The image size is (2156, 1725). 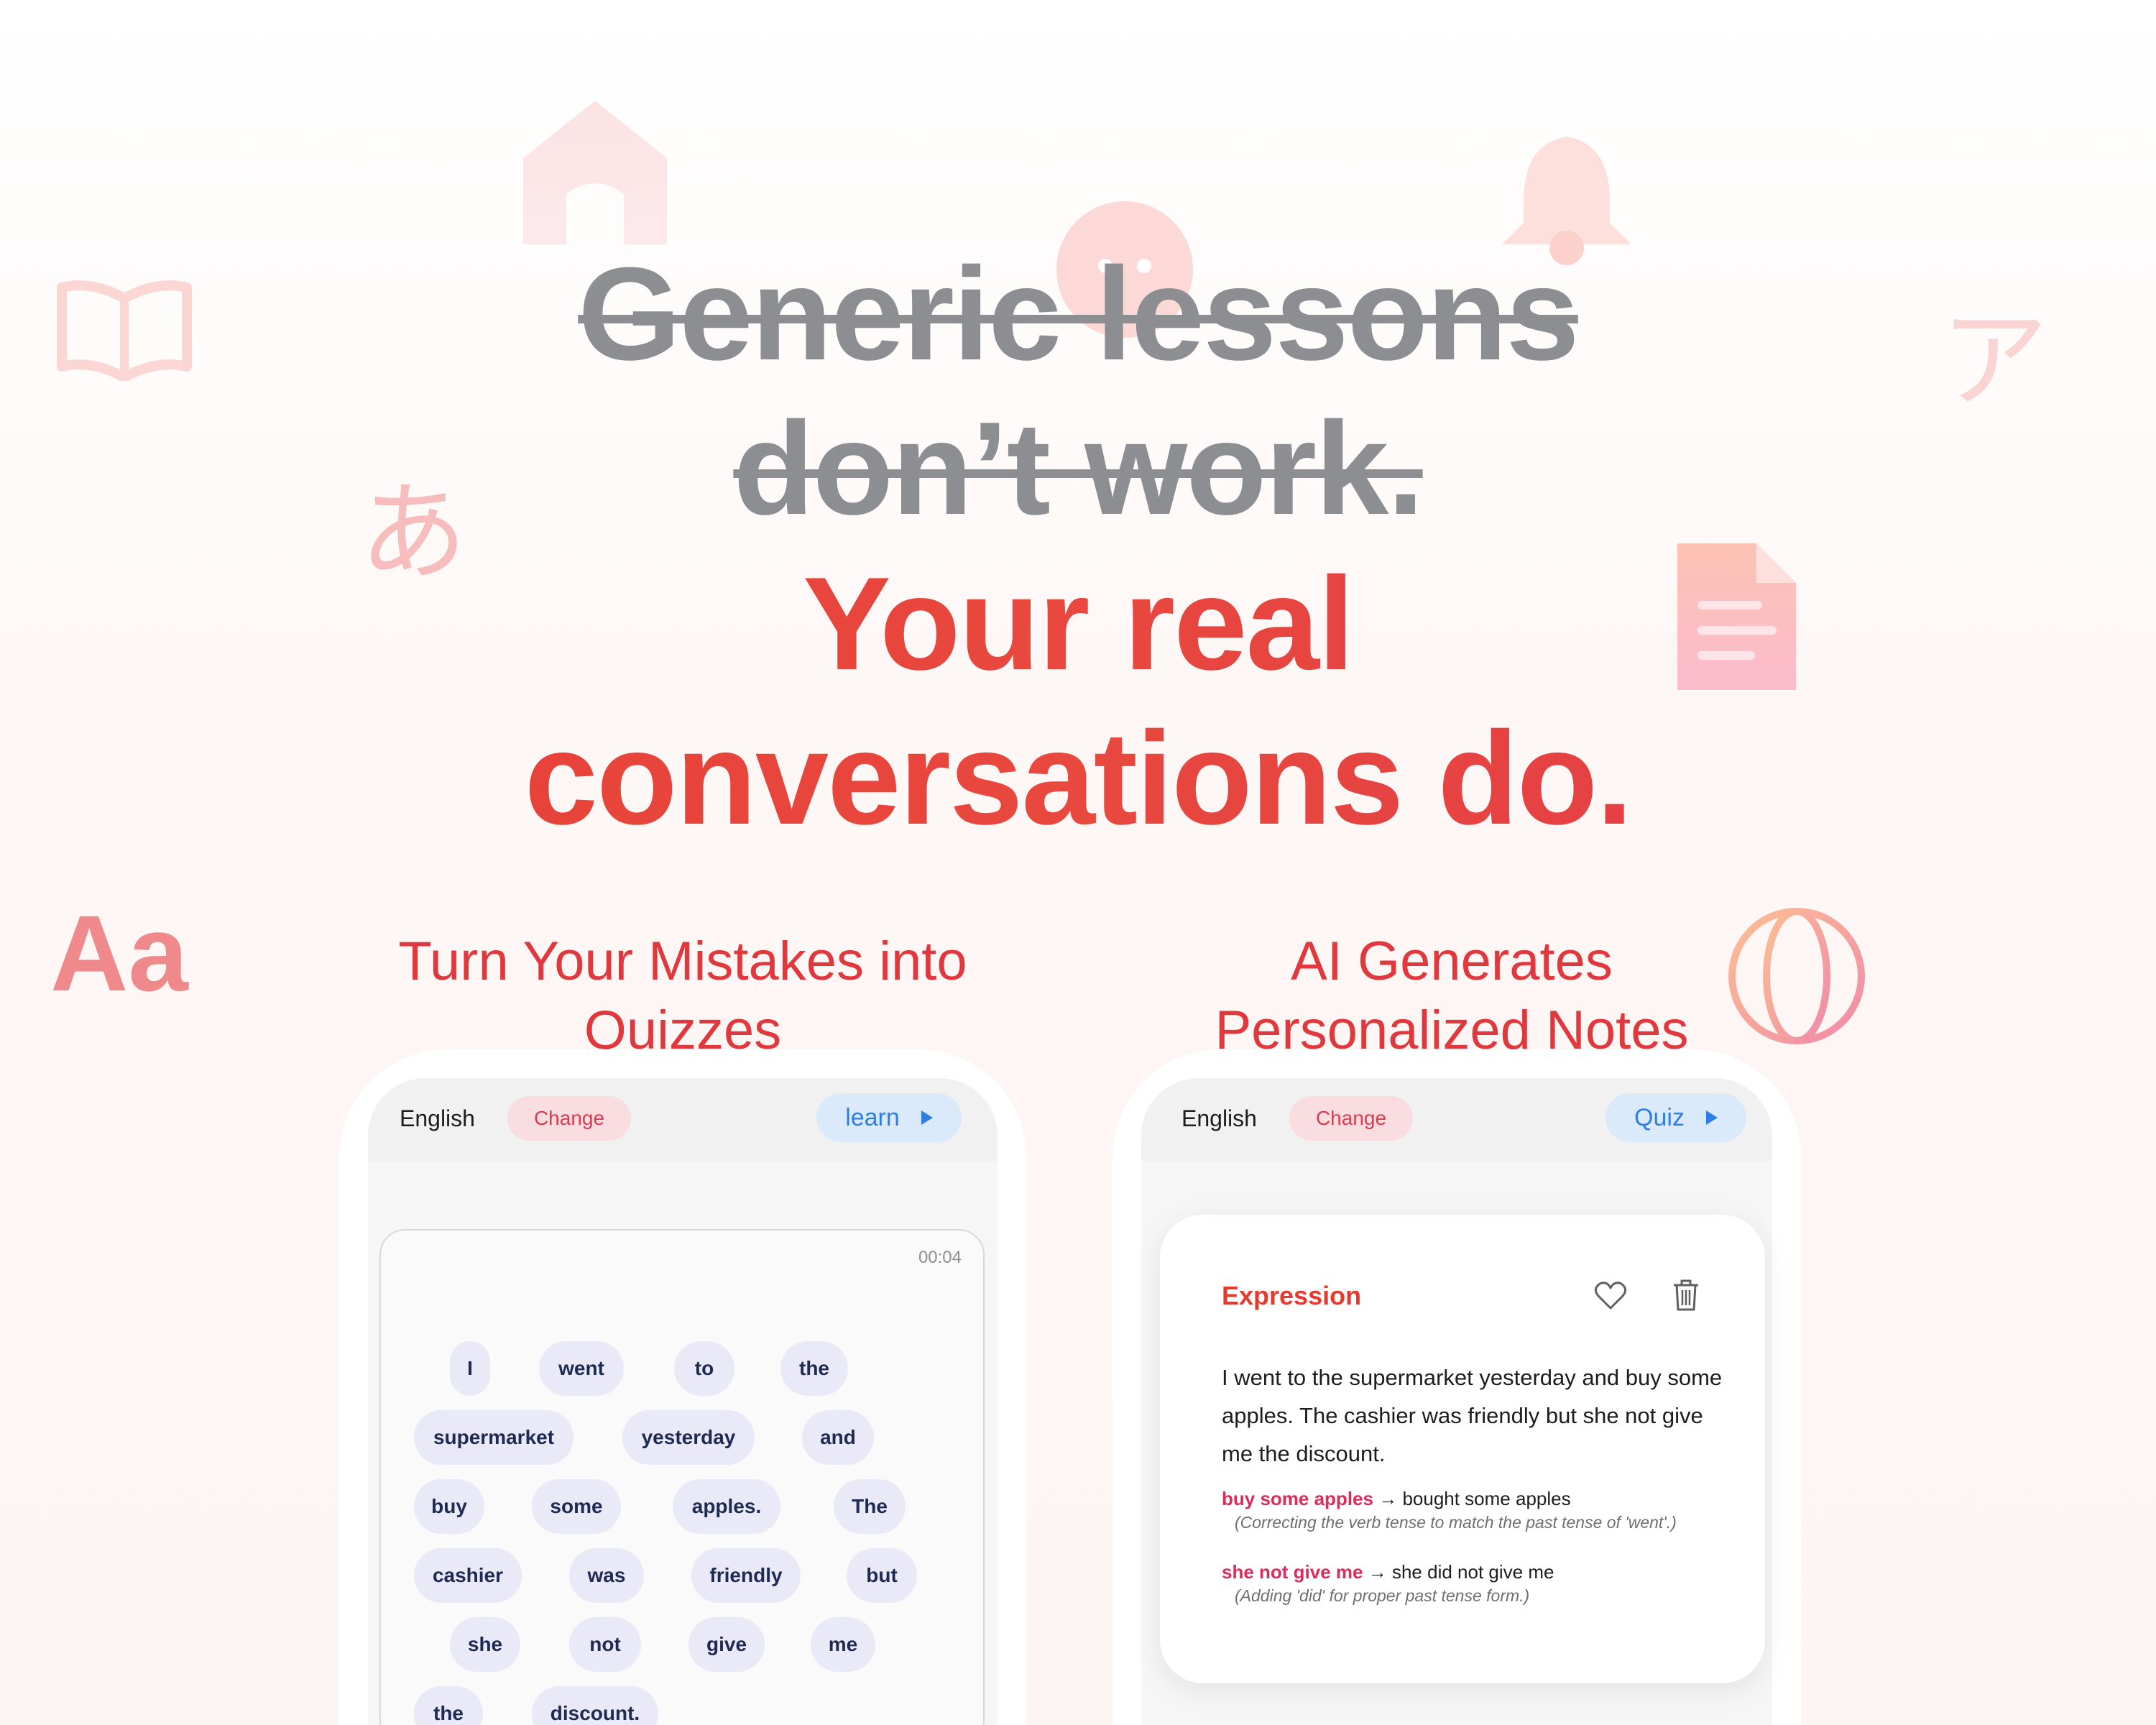 What do you see at coordinates (940, 1257) in the screenshot?
I see `quiz-timer: 00:04` at bounding box center [940, 1257].